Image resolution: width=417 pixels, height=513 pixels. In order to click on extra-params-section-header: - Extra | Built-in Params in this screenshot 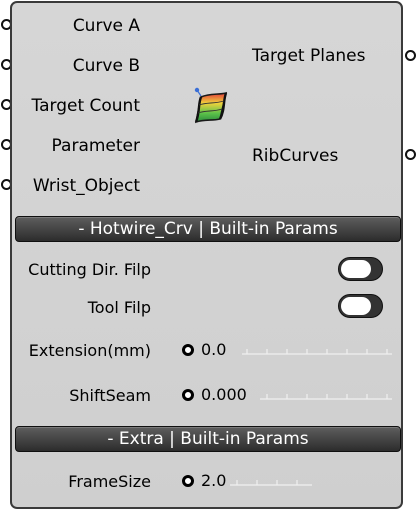, I will do `click(208, 439)`.